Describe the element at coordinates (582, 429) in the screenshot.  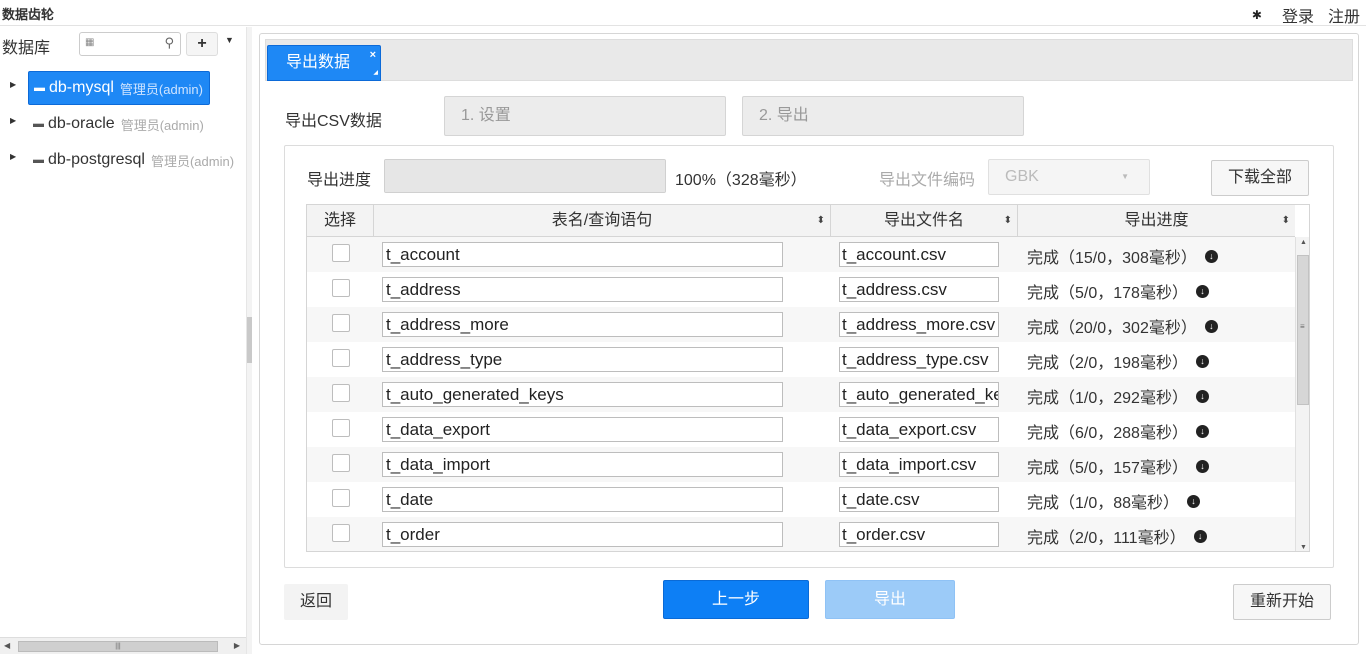
I see `table-name-input: t_data_export` at that location.